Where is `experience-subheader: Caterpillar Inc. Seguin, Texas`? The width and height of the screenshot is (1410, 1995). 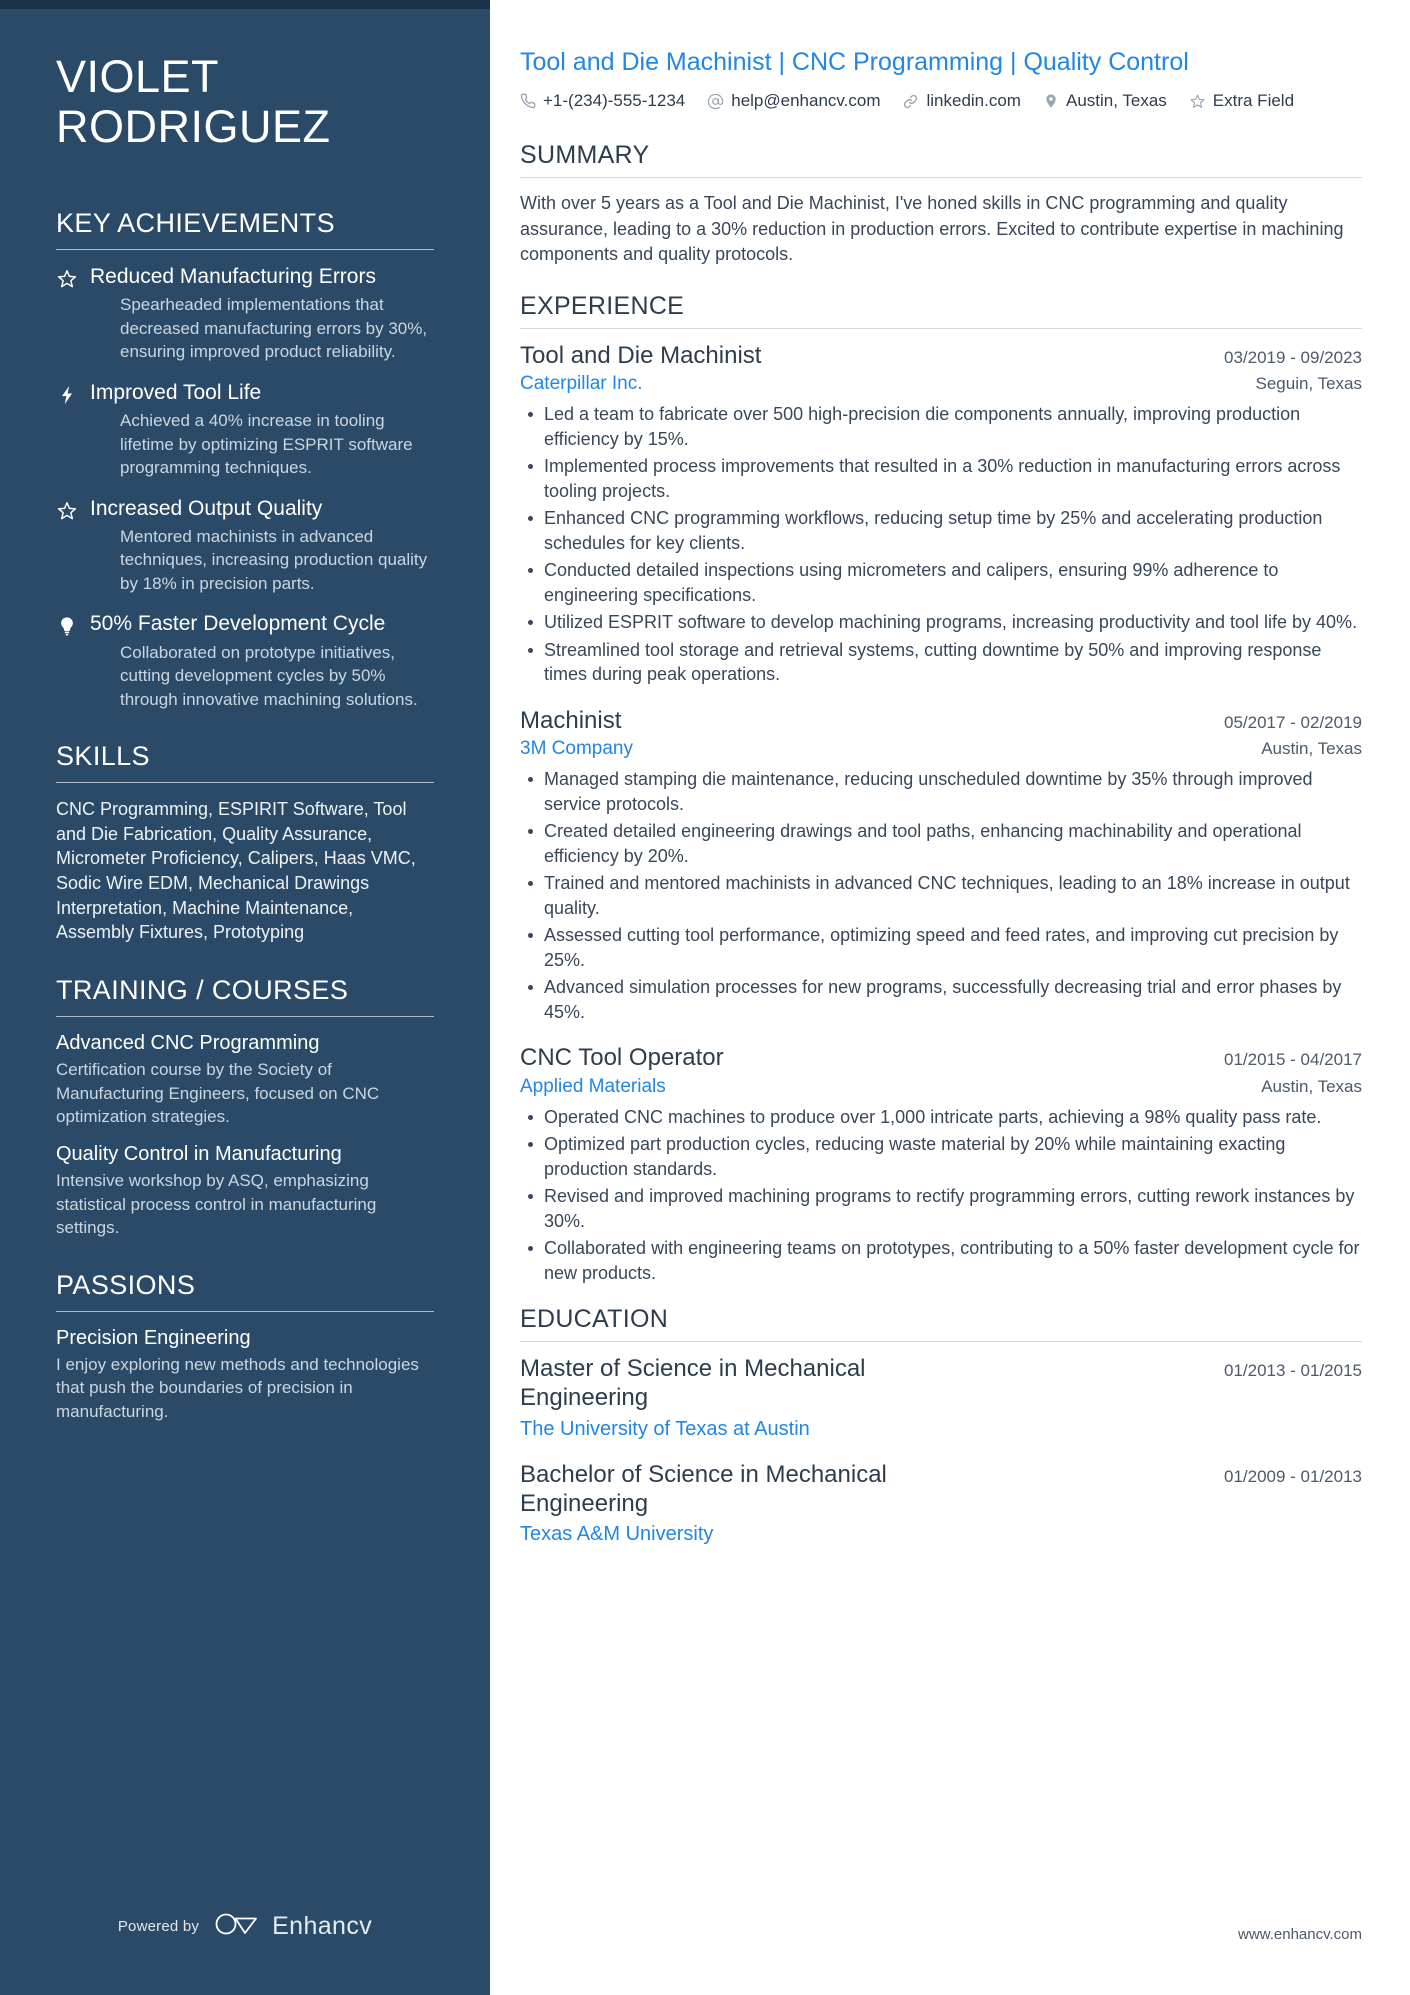
experience-subheader: Caterpillar Inc. Seguin, Texas is located at coordinates (941, 384).